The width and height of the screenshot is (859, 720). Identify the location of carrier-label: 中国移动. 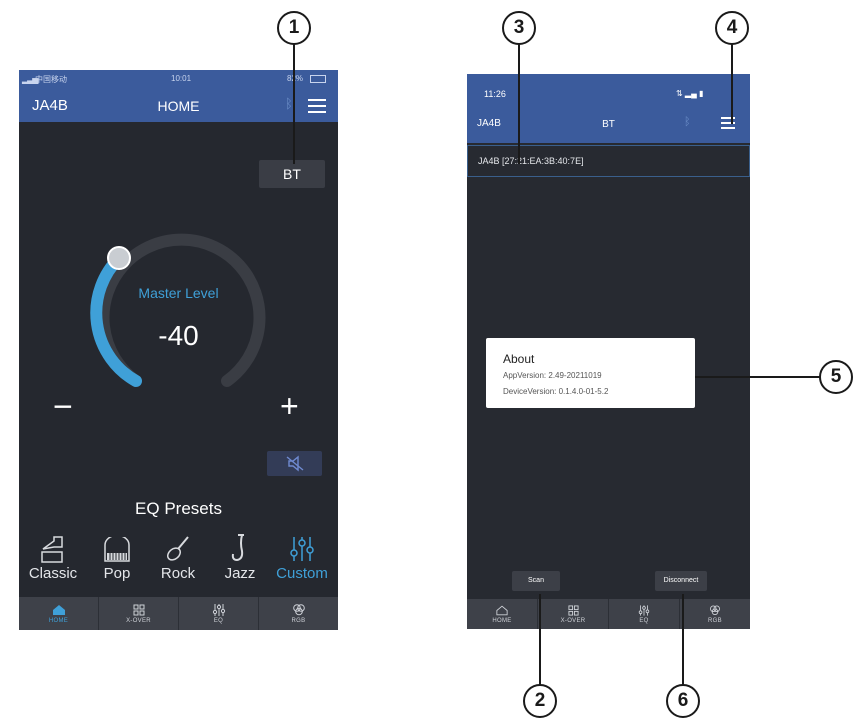
(51, 79).